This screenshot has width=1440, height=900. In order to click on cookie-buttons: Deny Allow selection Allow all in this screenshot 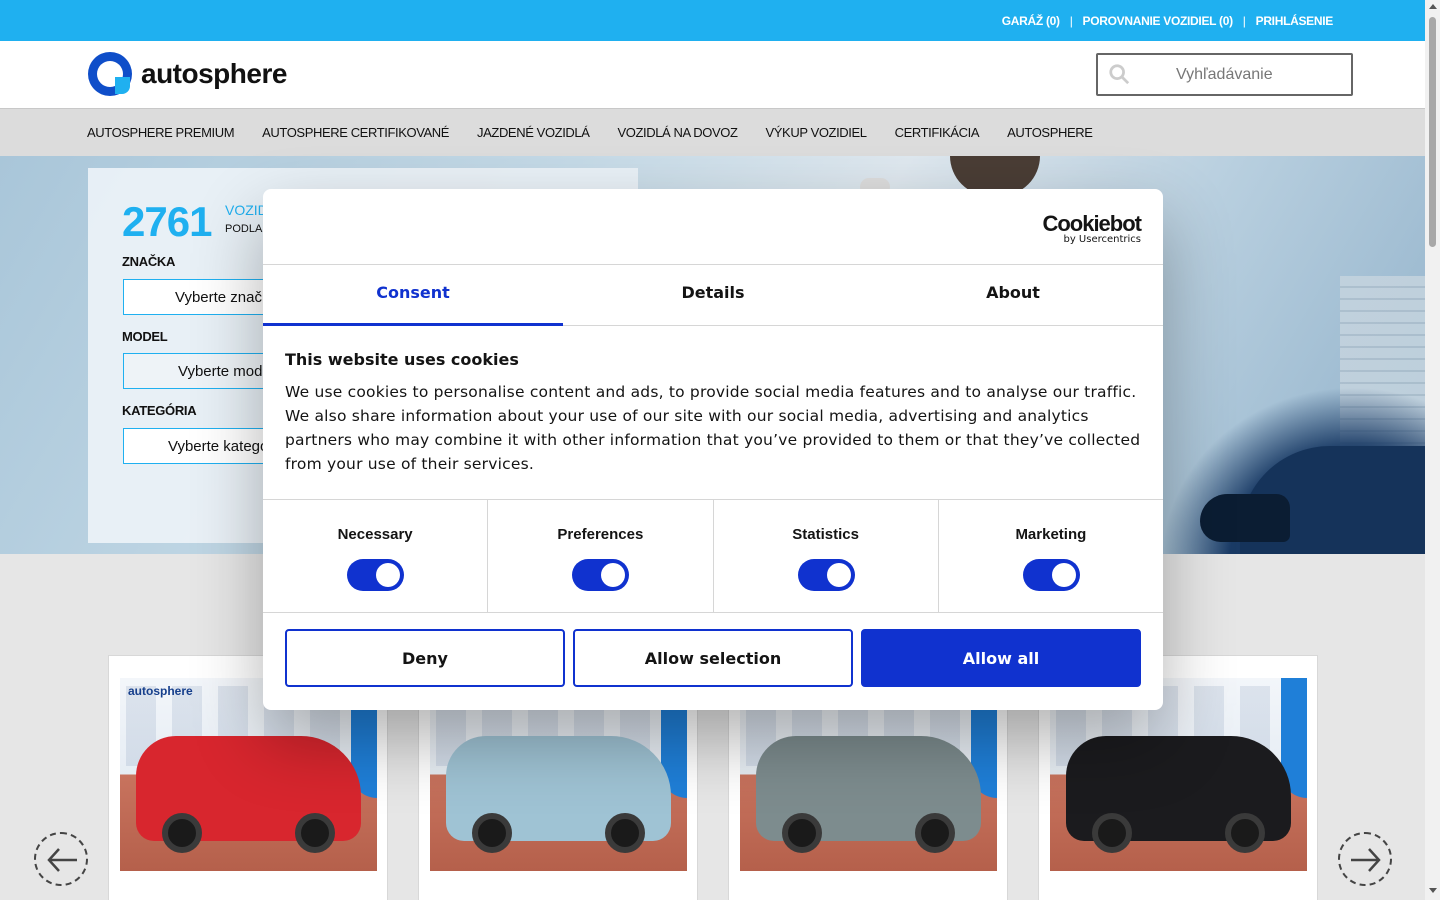, I will do `click(713, 658)`.